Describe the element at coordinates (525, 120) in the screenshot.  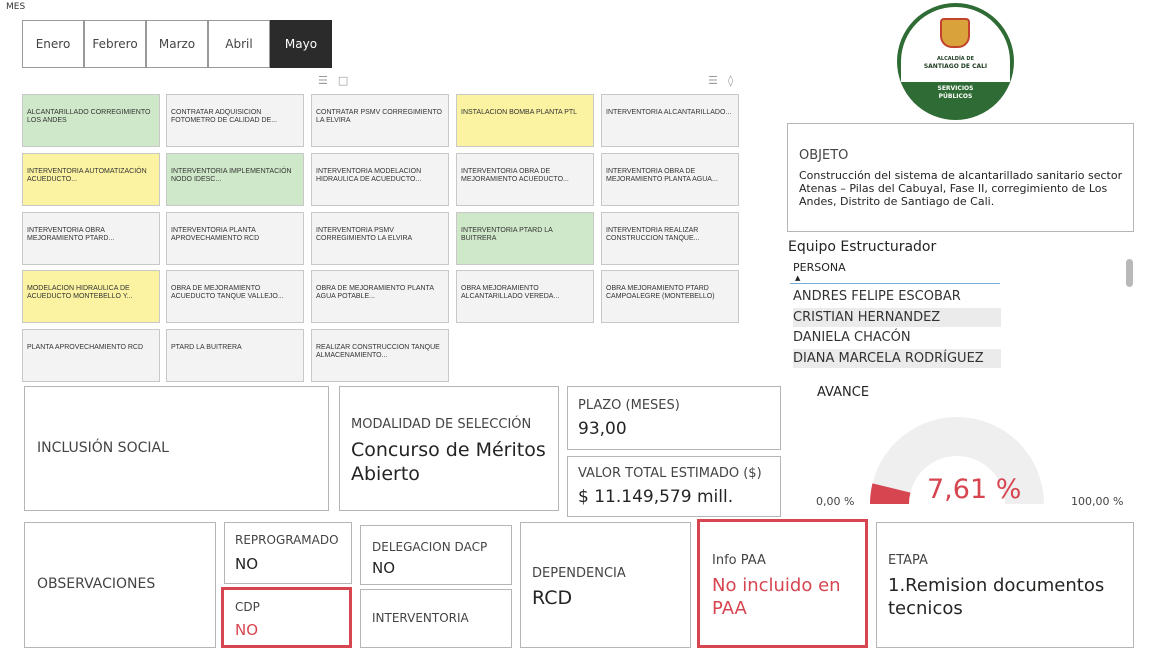
I see `project-tile: INSTALACION BOMBA PLANTA PTL` at that location.